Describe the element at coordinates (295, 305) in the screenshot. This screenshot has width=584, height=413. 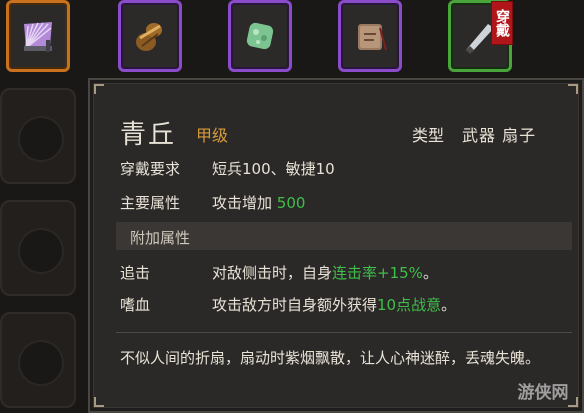
I see `extra-text-before: 攻击敌方时自身额外获得` at that location.